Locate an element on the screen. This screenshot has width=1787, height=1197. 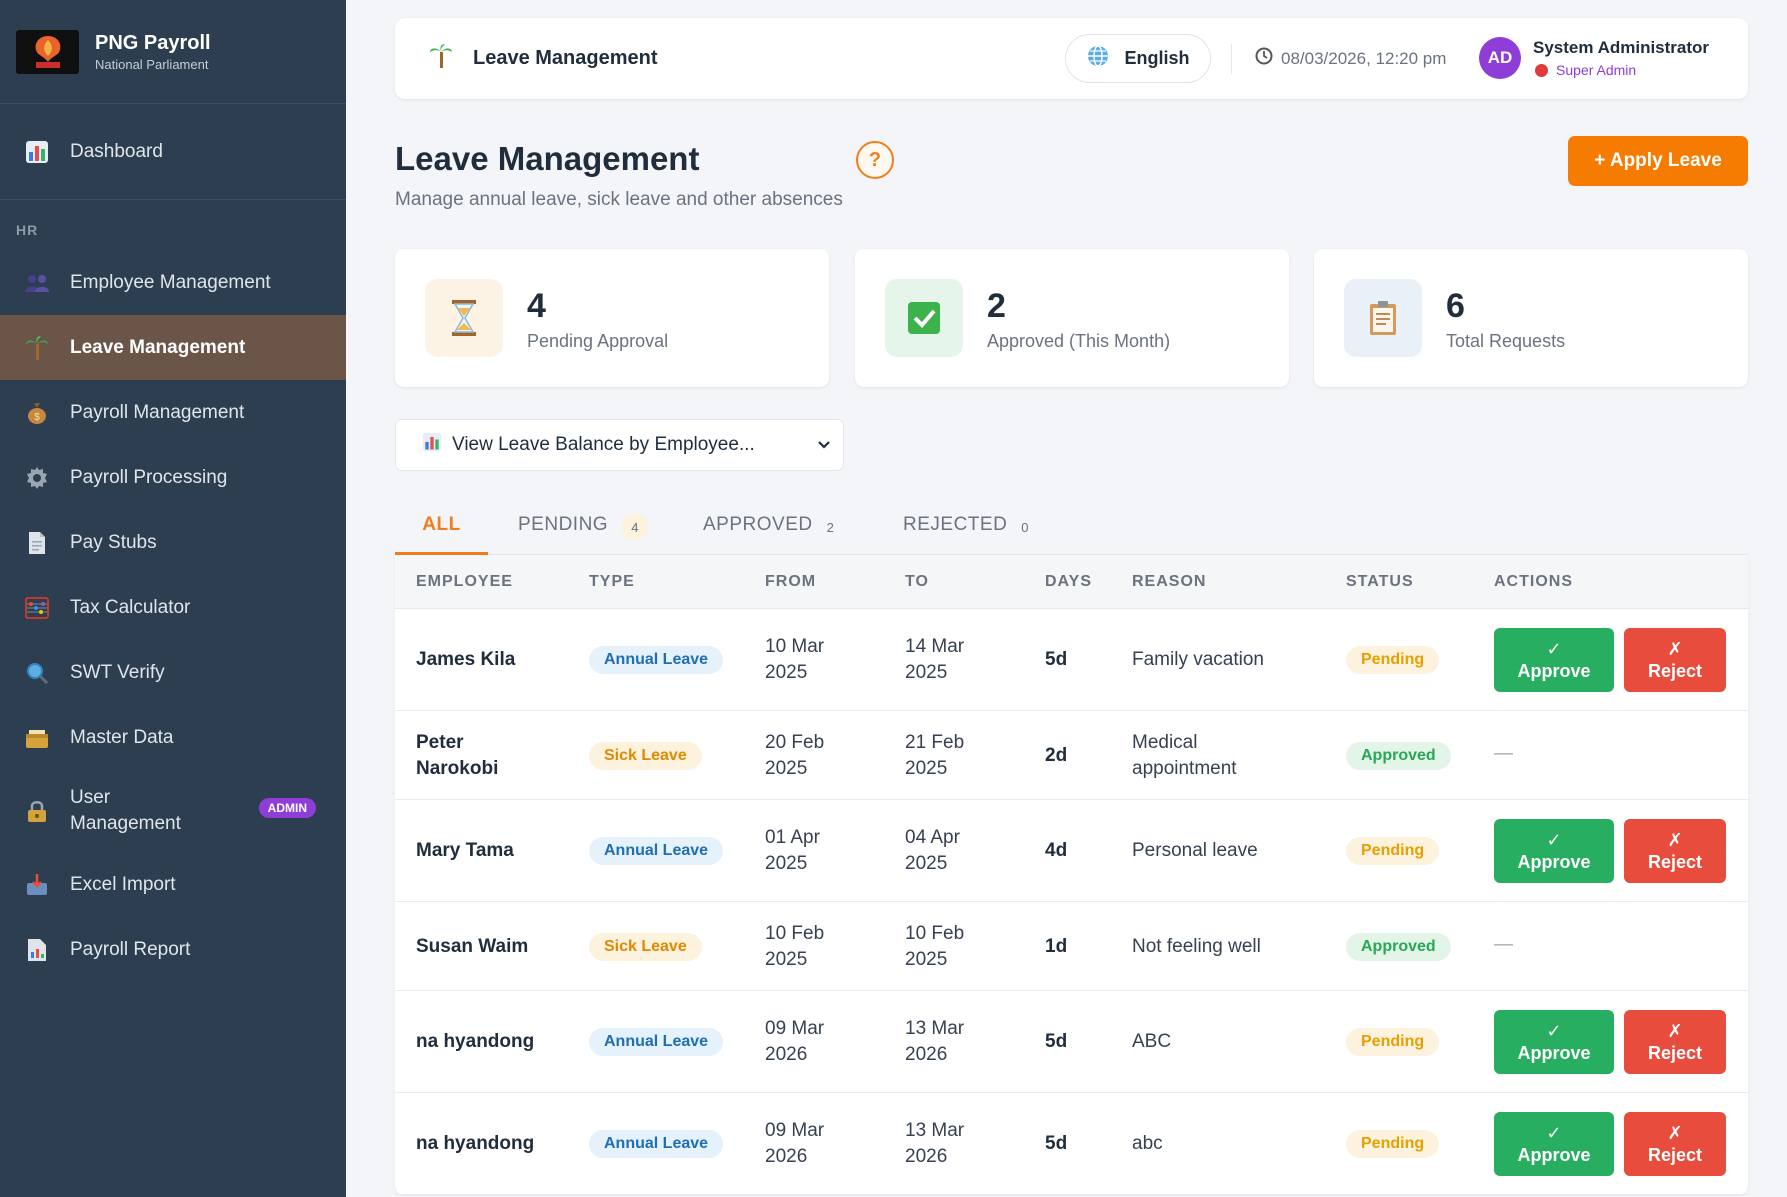
reason: Not feeling well is located at coordinates (1196, 947).